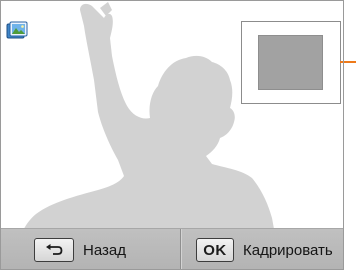 The image size is (356, 270). I want to click on return-arrow-icon, so click(54, 249).